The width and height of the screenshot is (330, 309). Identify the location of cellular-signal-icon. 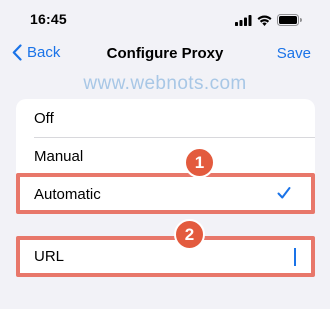
(243, 22).